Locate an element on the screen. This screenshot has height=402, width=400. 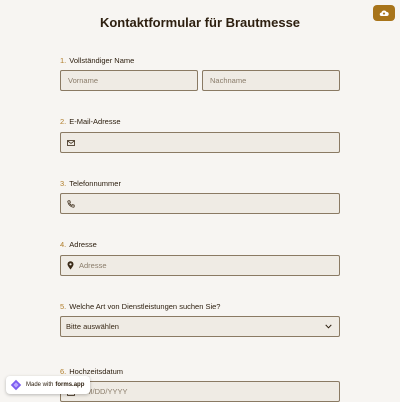
location-pin-icon is located at coordinates (70, 265).